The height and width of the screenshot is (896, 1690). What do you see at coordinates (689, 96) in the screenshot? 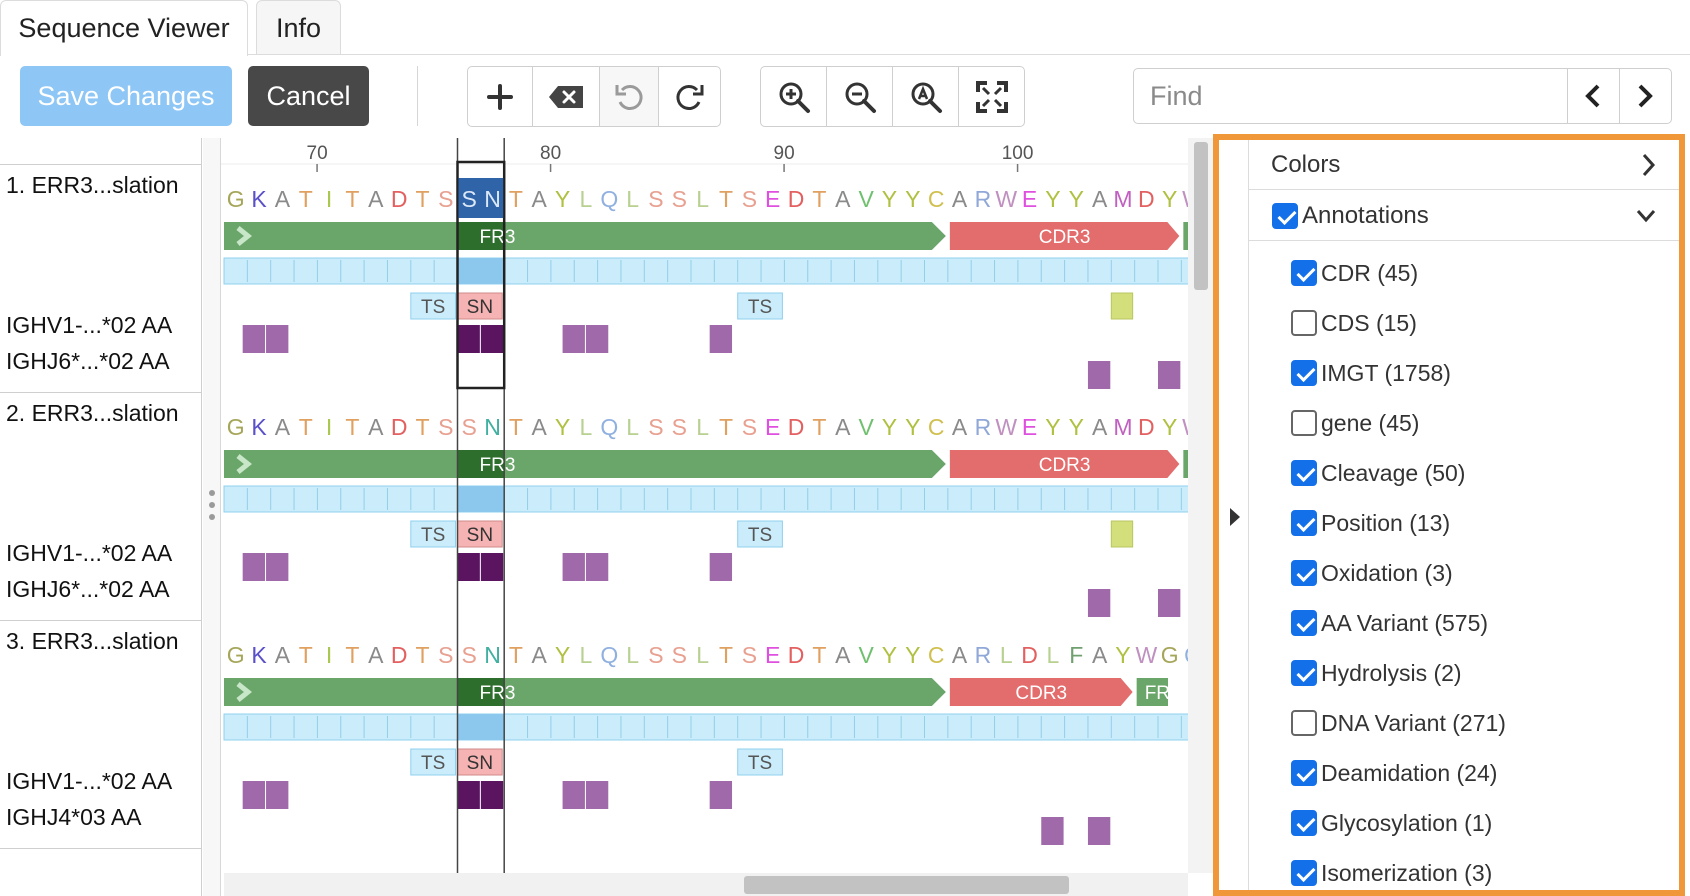
I see `redo-button` at bounding box center [689, 96].